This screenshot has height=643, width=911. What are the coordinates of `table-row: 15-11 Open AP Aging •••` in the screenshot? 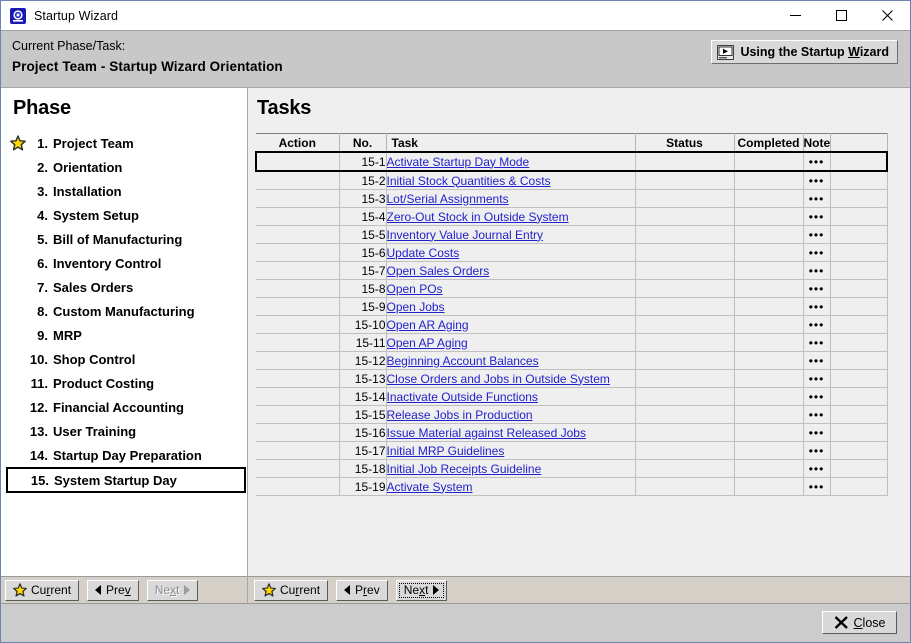 It's located at (572, 342).